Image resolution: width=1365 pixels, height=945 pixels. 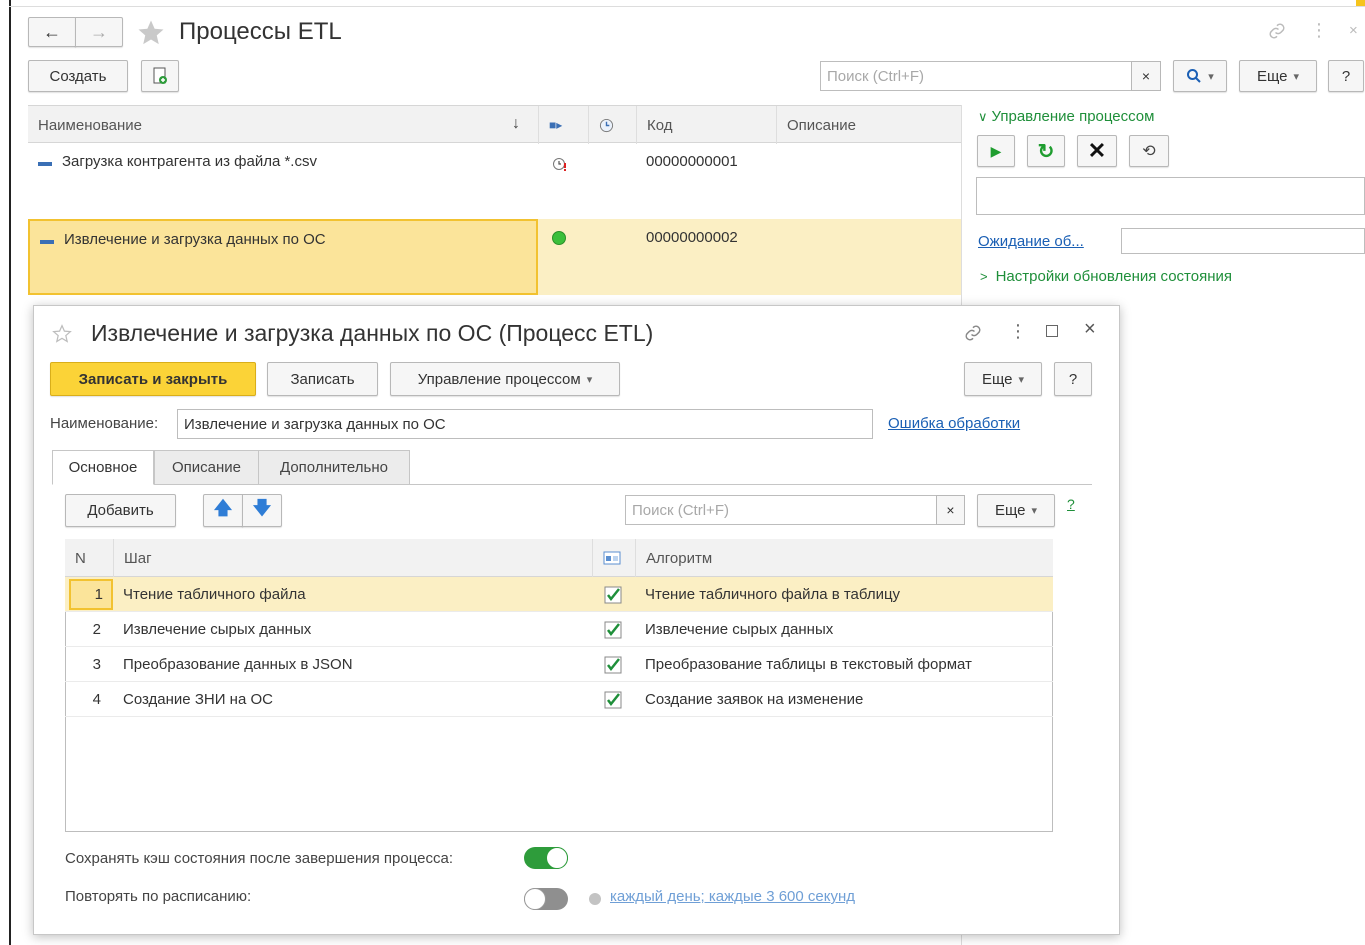 I want to click on create-button: Создать, so click(x=78, y=76).